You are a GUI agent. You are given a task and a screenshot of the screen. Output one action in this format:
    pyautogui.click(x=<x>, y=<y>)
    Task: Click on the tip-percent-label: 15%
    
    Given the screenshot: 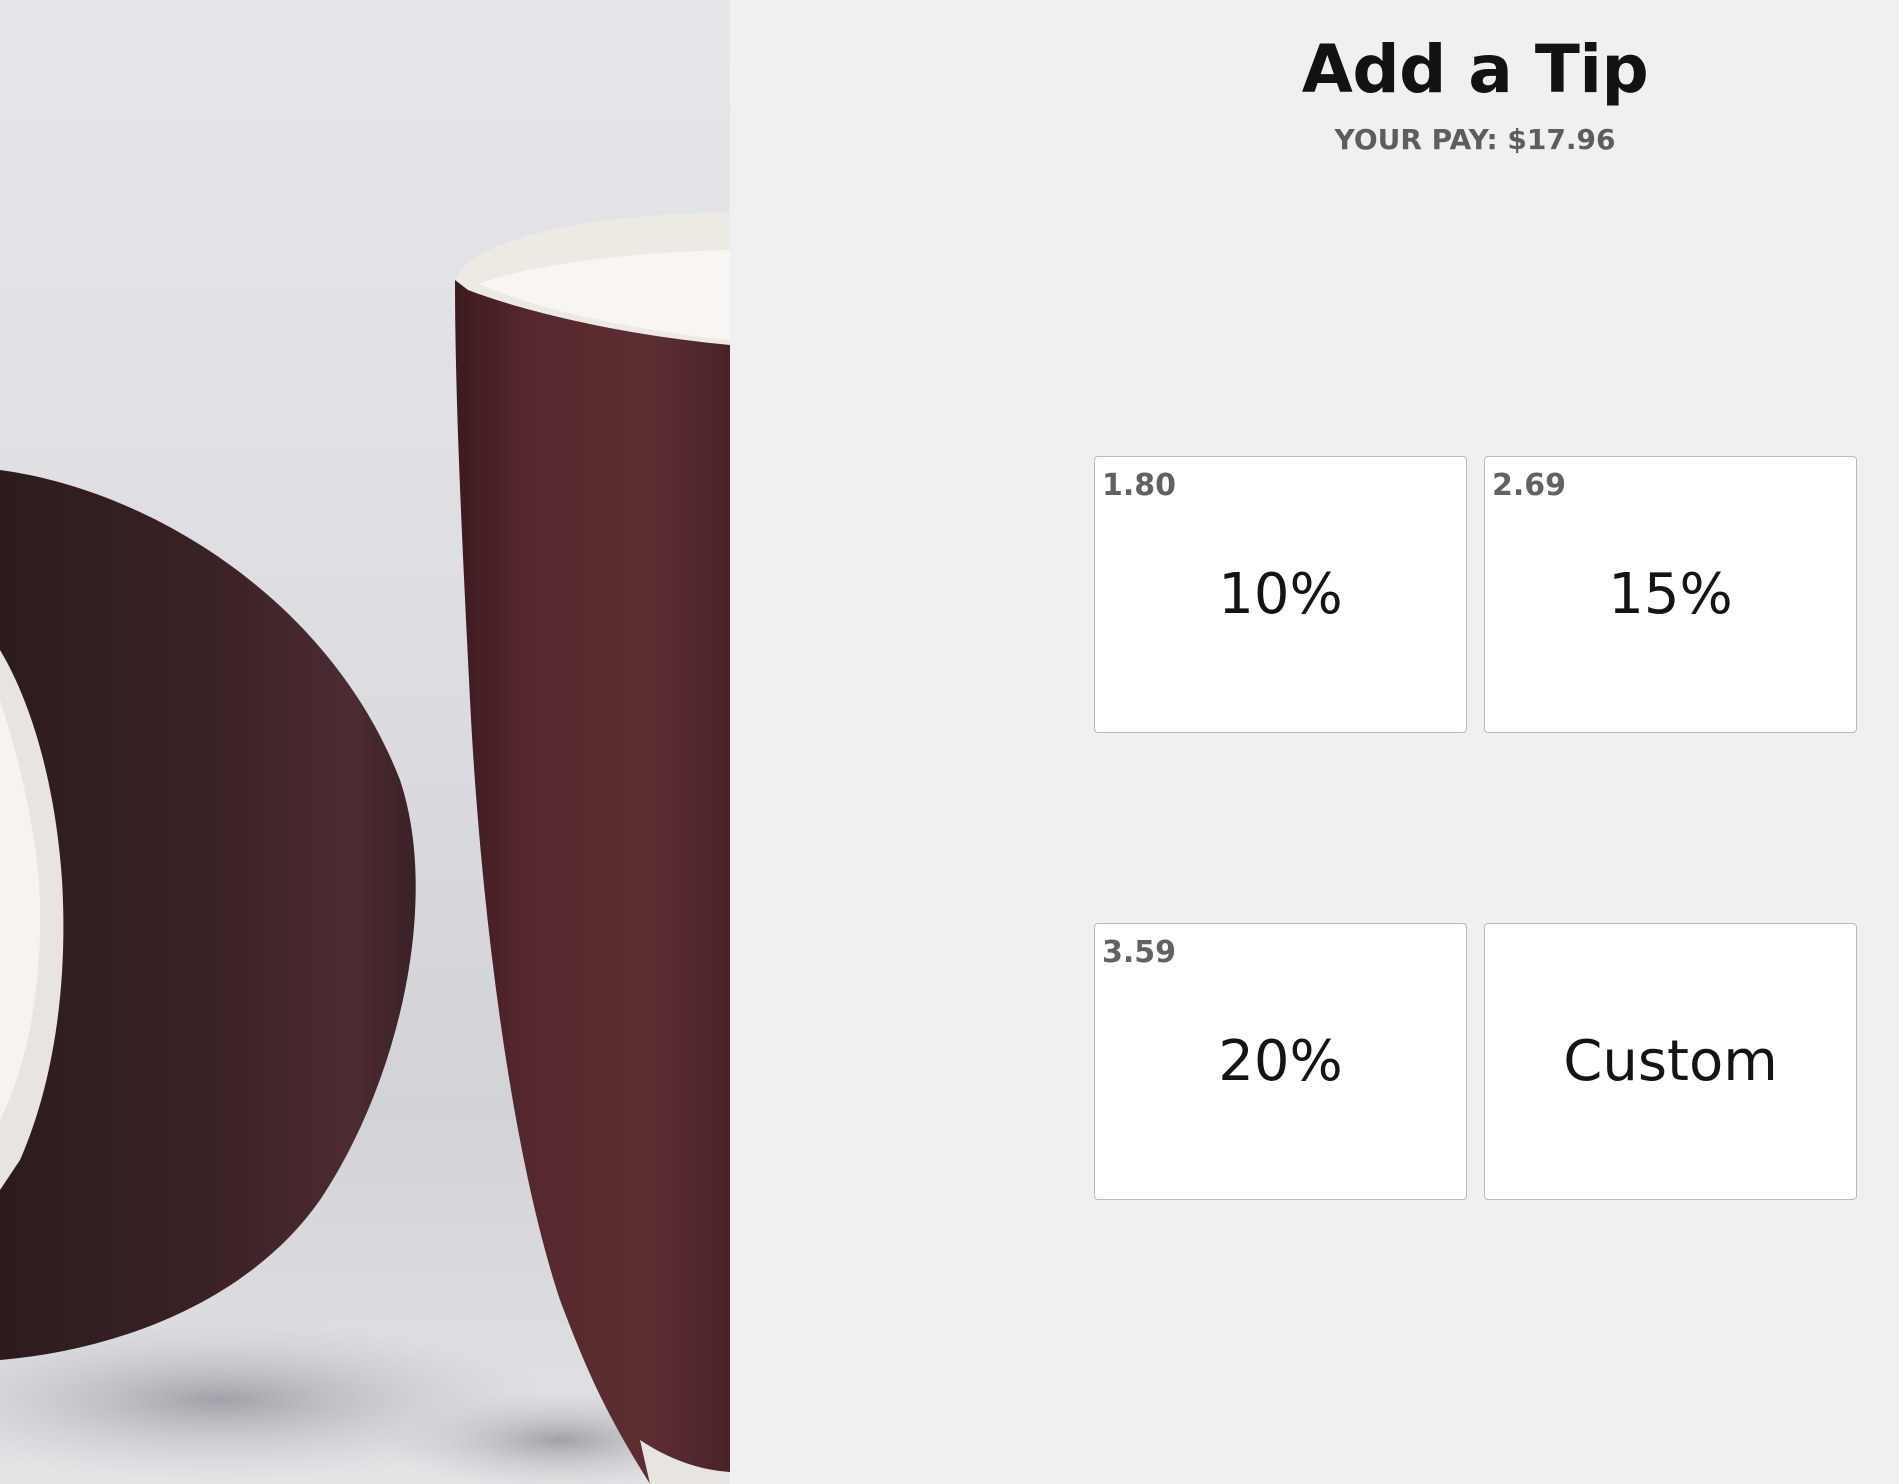 What is the action you would take?
    pyautogui.click(x=1670, y=594)
    